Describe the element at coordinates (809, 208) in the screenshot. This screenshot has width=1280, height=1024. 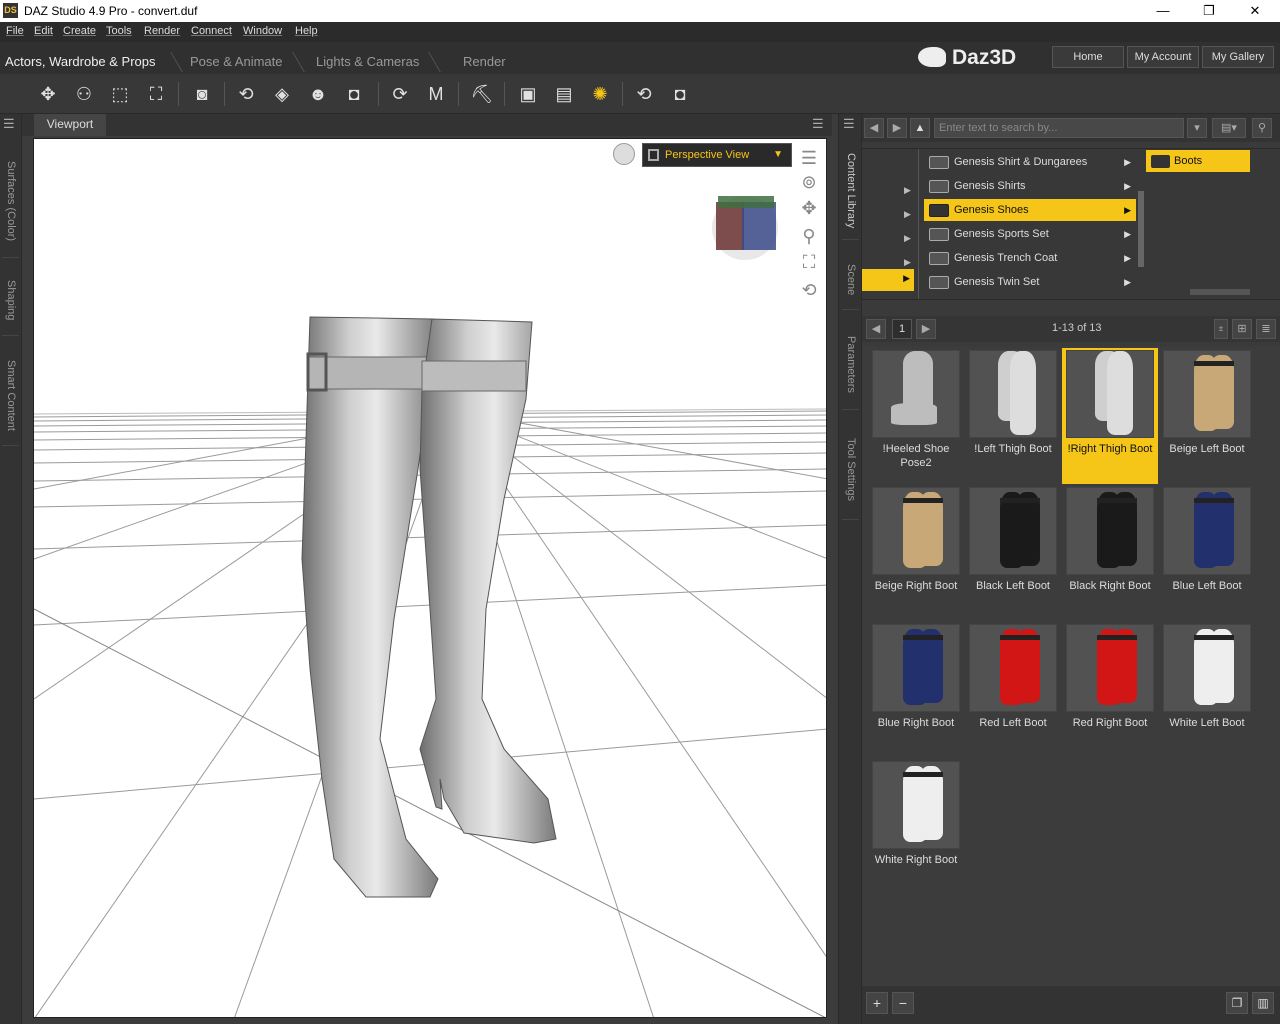
I see `pan-camera-icon: ✥` at that location.